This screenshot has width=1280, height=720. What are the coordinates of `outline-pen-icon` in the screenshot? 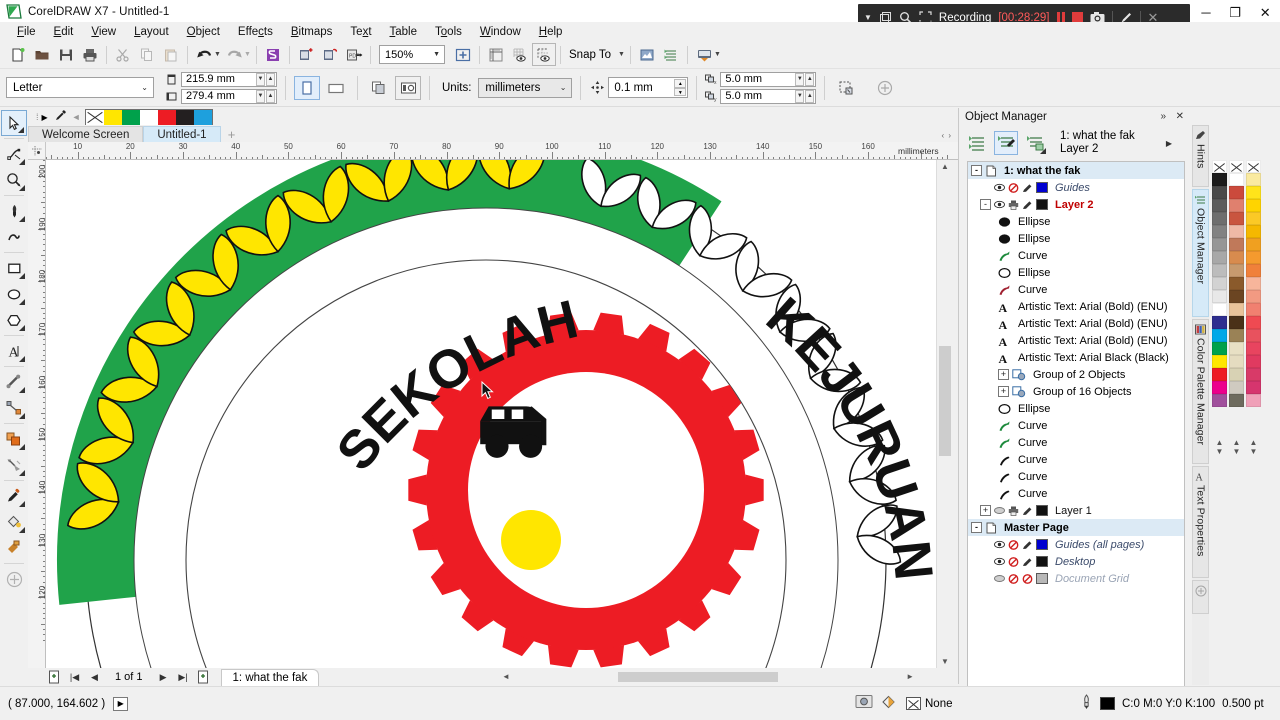 It's located at (1086, 703).